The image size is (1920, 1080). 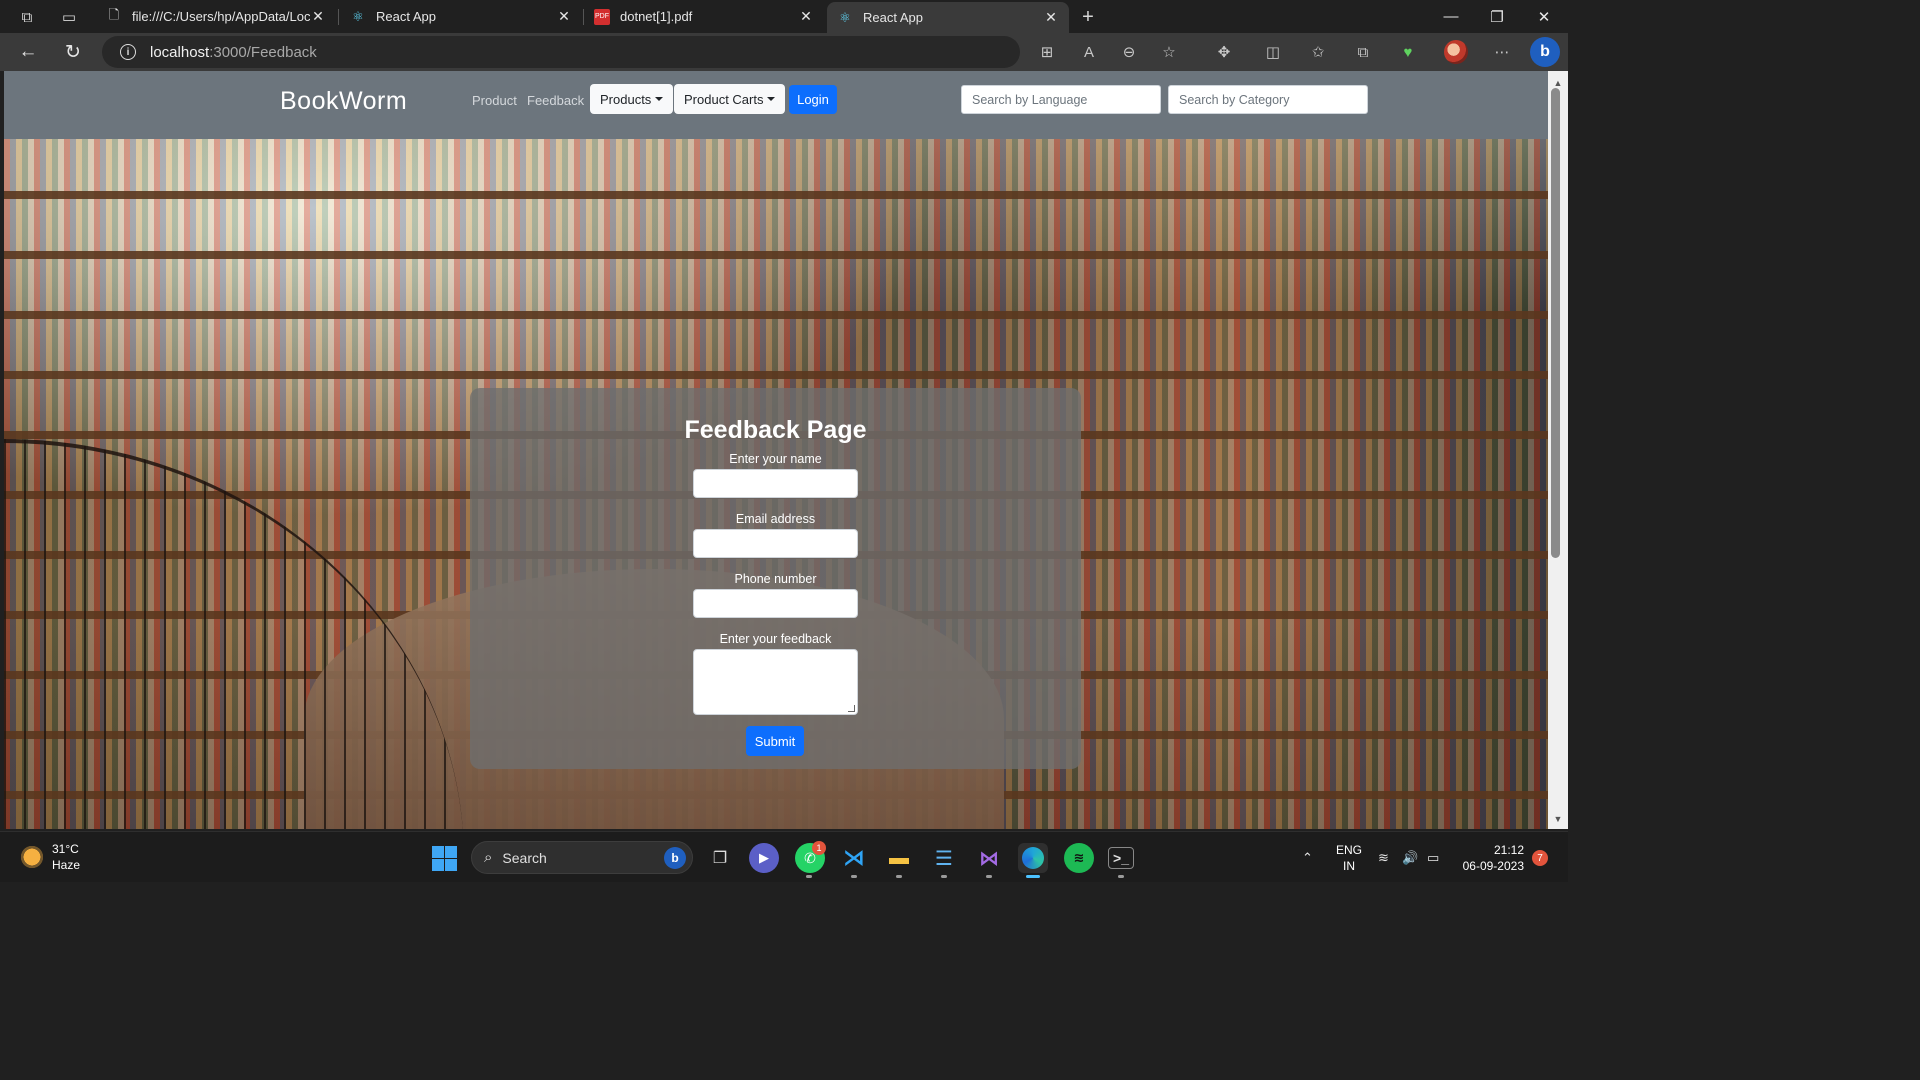 What do you see at coordinates (851, 708) in the screenshot?
I see `resize-handle-icon` at bounding box center [851, 708].